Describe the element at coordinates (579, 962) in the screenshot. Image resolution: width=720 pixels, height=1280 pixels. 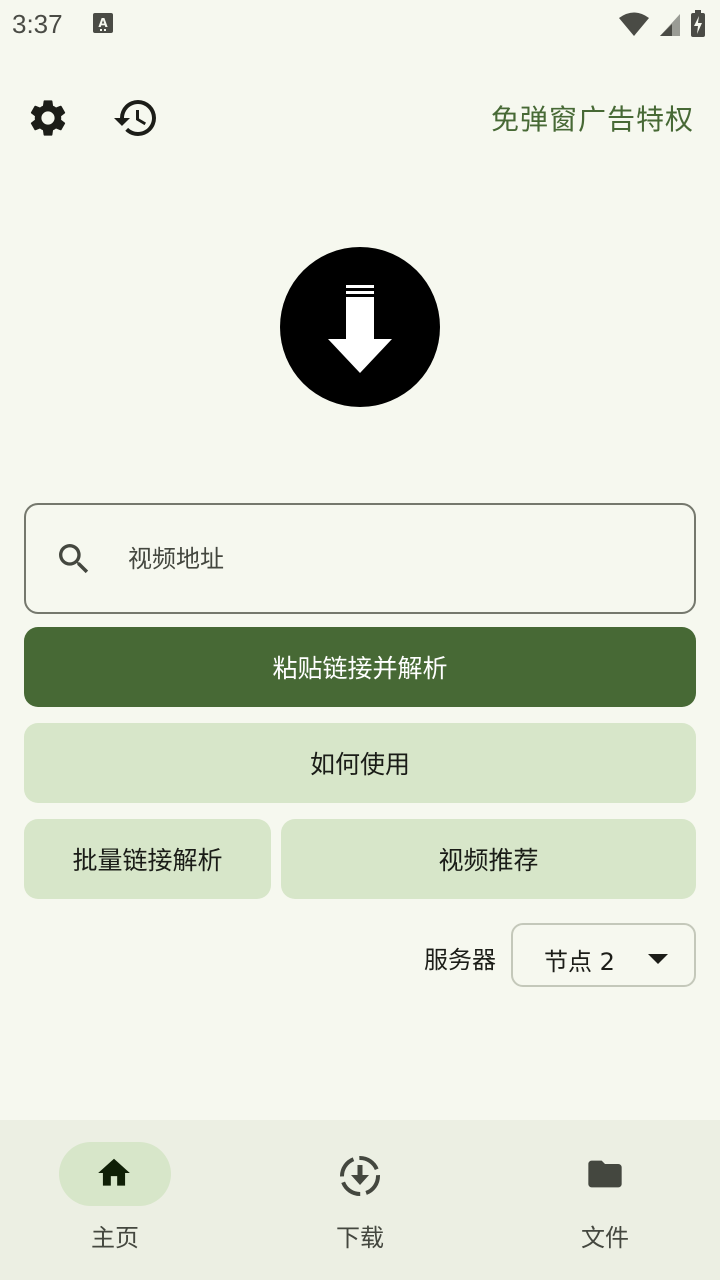
I see `server-selected-value: 节点 2` at that location.